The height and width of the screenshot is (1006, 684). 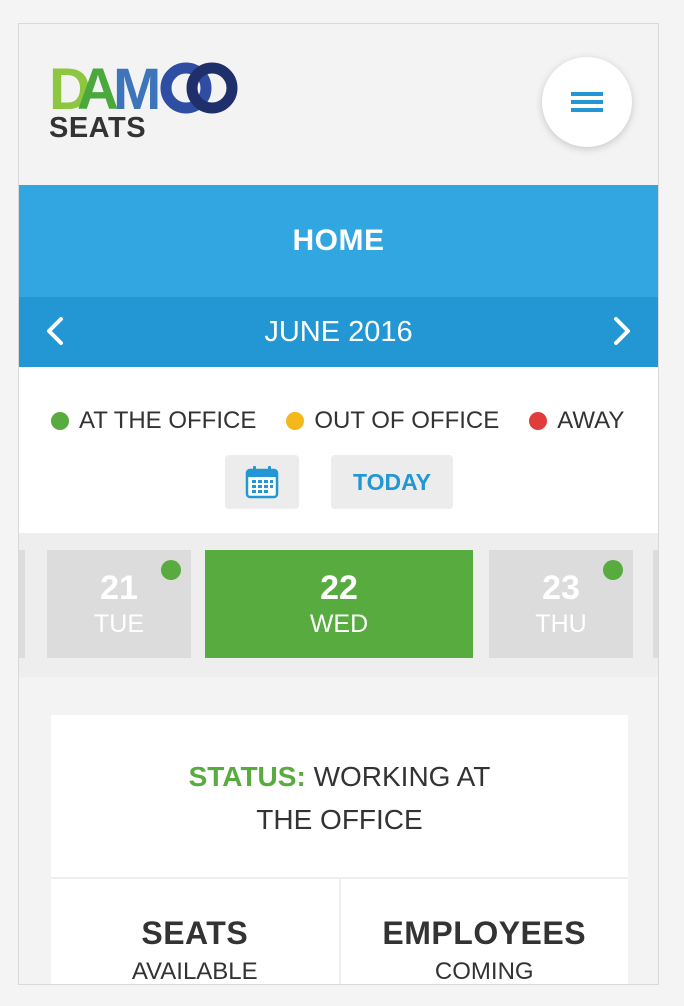 I want to click on legend-label: AT THE OFFICE, so click(x=168, y=420).